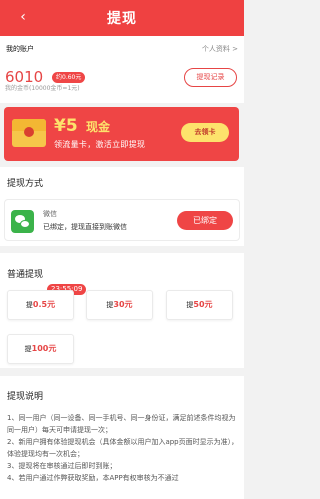  I want to click on personal-info-link: 个人资料 >, so click(220, 49).